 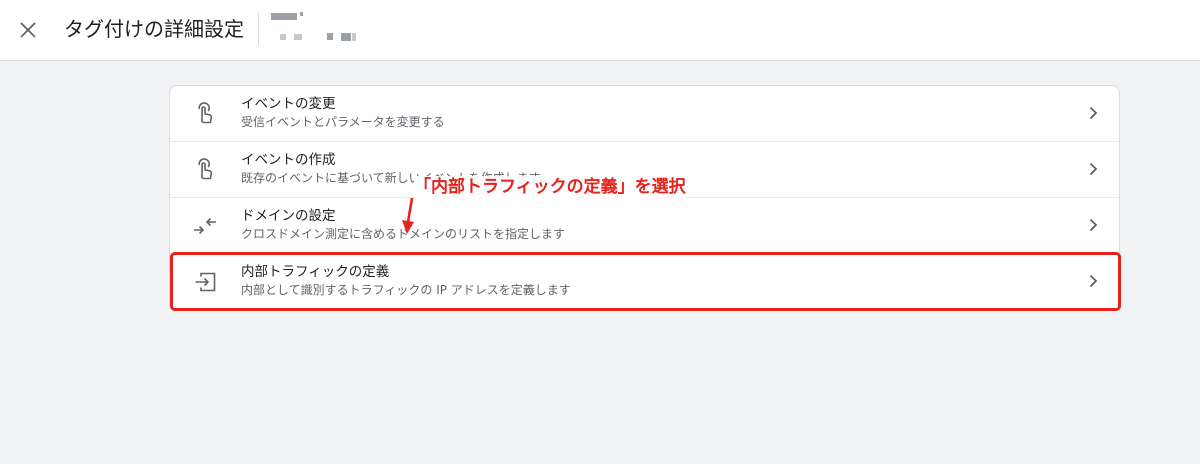 I want to click on login-icon, so click(x=205, y=282).